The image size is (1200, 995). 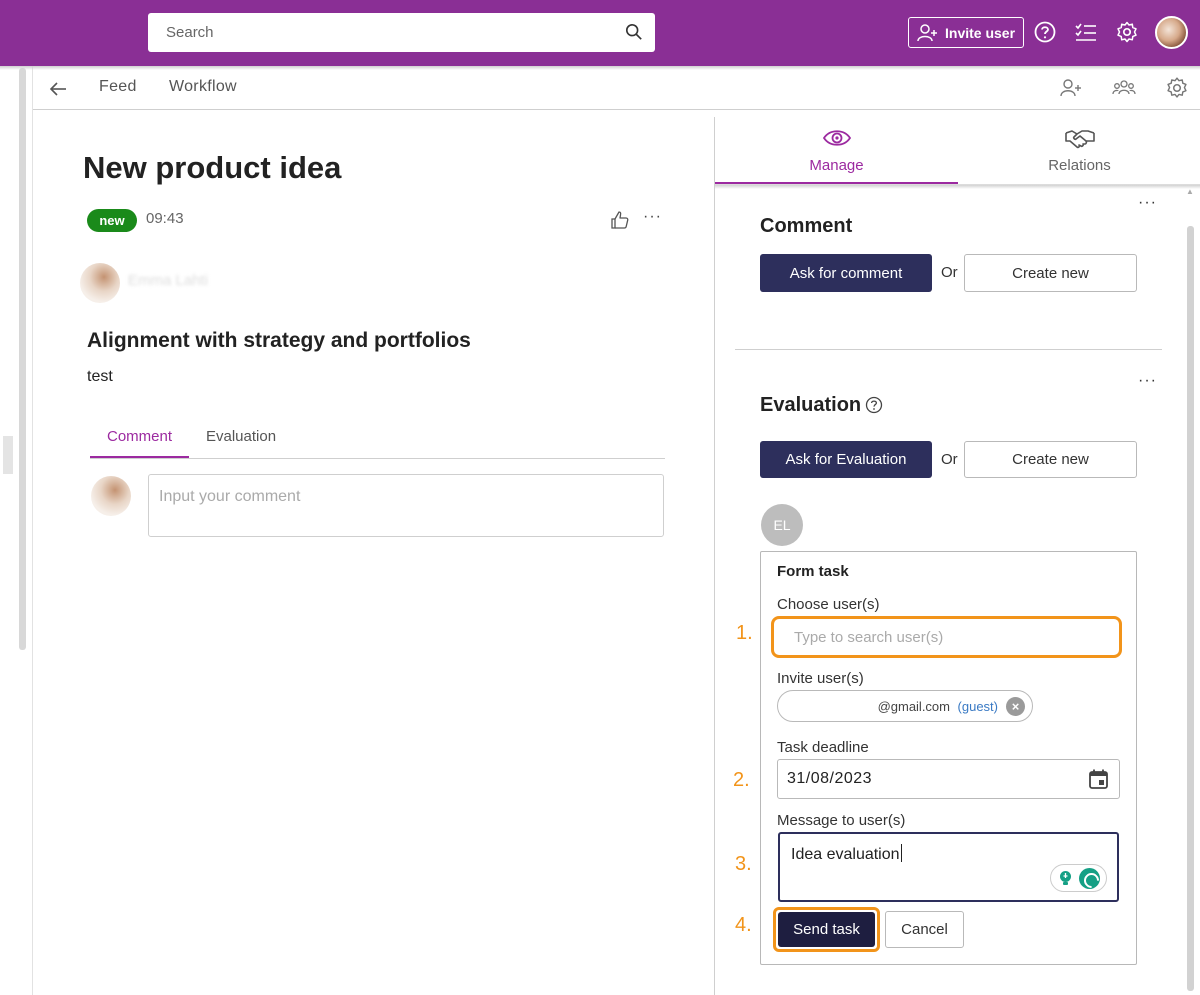 I want to click on form-title: Form task, so click(x=813, y=571).